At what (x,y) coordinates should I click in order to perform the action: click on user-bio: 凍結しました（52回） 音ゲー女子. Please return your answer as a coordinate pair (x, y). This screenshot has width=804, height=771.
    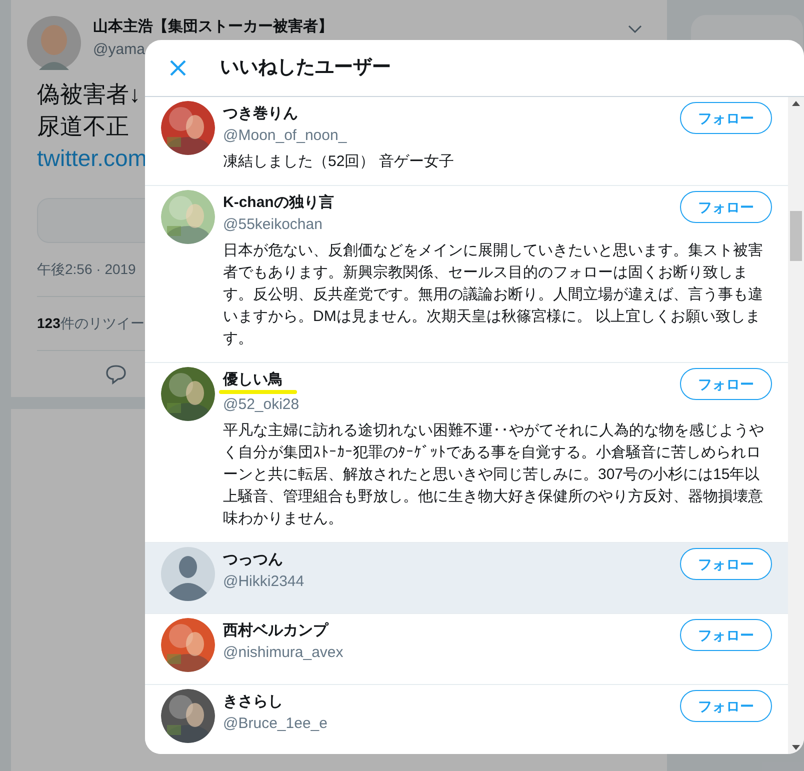
    Looking at the image, I should click on (339, 162).